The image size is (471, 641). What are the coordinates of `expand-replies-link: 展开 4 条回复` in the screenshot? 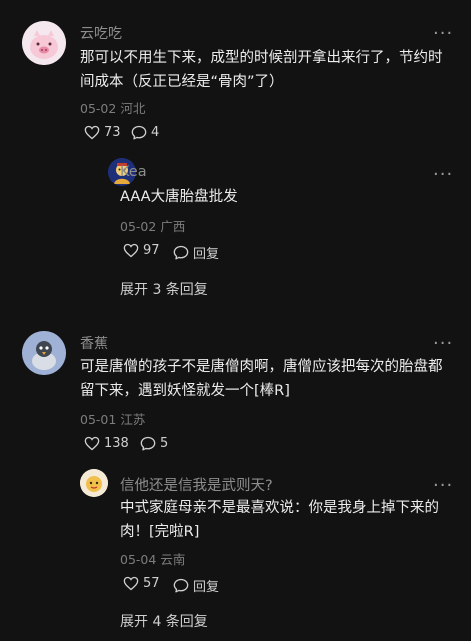 It's located at (164, 621).